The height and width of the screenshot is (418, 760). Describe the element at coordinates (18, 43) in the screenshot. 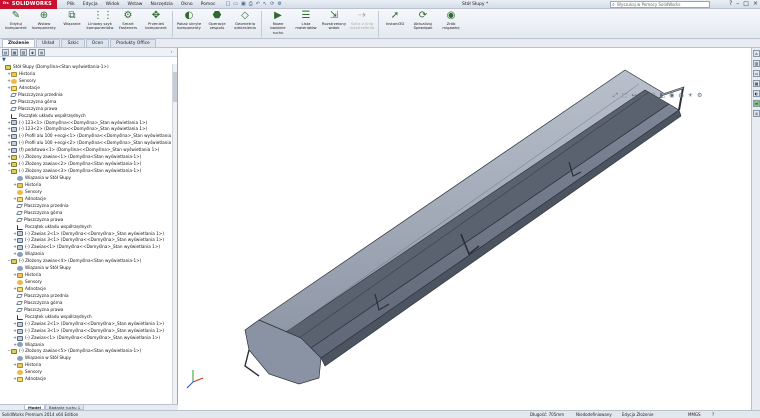

I see `tab-0: Złożenie` at that location.